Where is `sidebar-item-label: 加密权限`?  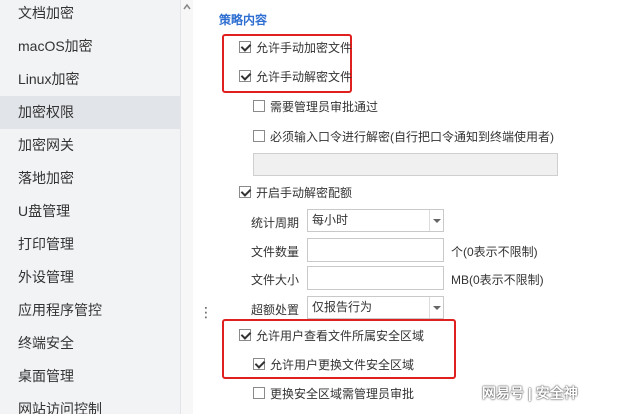
sidebar-item-label: 加密权限 is located at coordinates (46, 112).